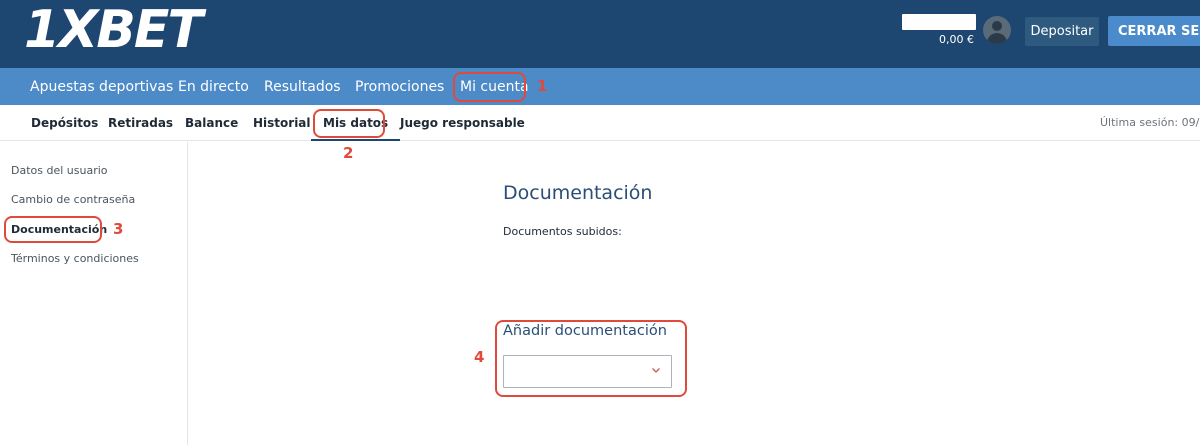 This screenshot has width=1200, height=445. I want to click on sidebar-item-terms: Términos y condiciones, so click(75, 258).